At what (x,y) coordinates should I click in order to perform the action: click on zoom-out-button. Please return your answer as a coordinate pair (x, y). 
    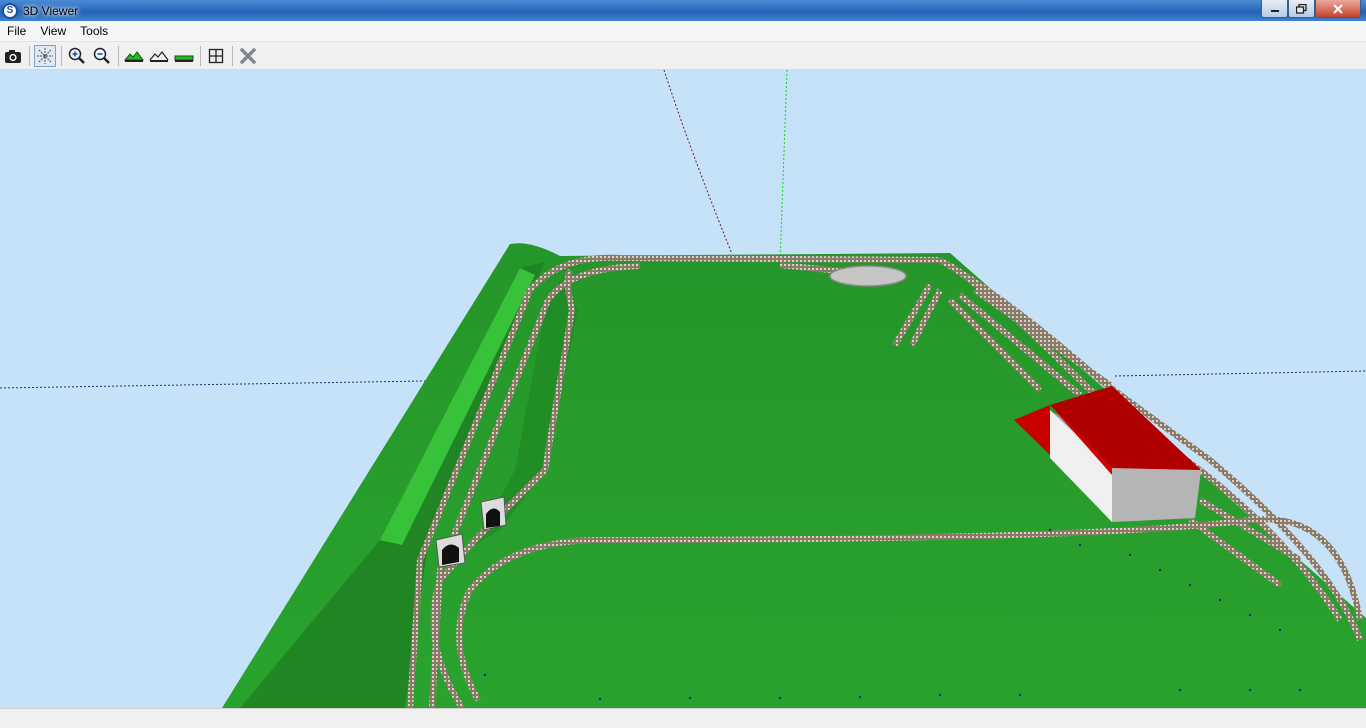
    Looking at the image, I should click on (102, 56).